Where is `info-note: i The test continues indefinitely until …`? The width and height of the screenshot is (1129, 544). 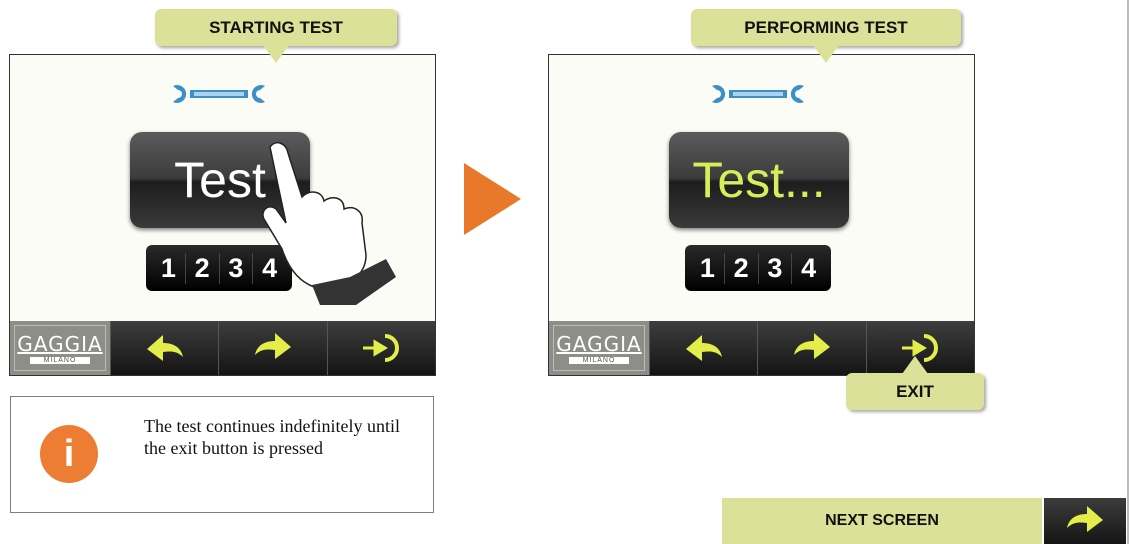 info-note: i The test continues indefinitely until … is located at coordinates (222, 454).